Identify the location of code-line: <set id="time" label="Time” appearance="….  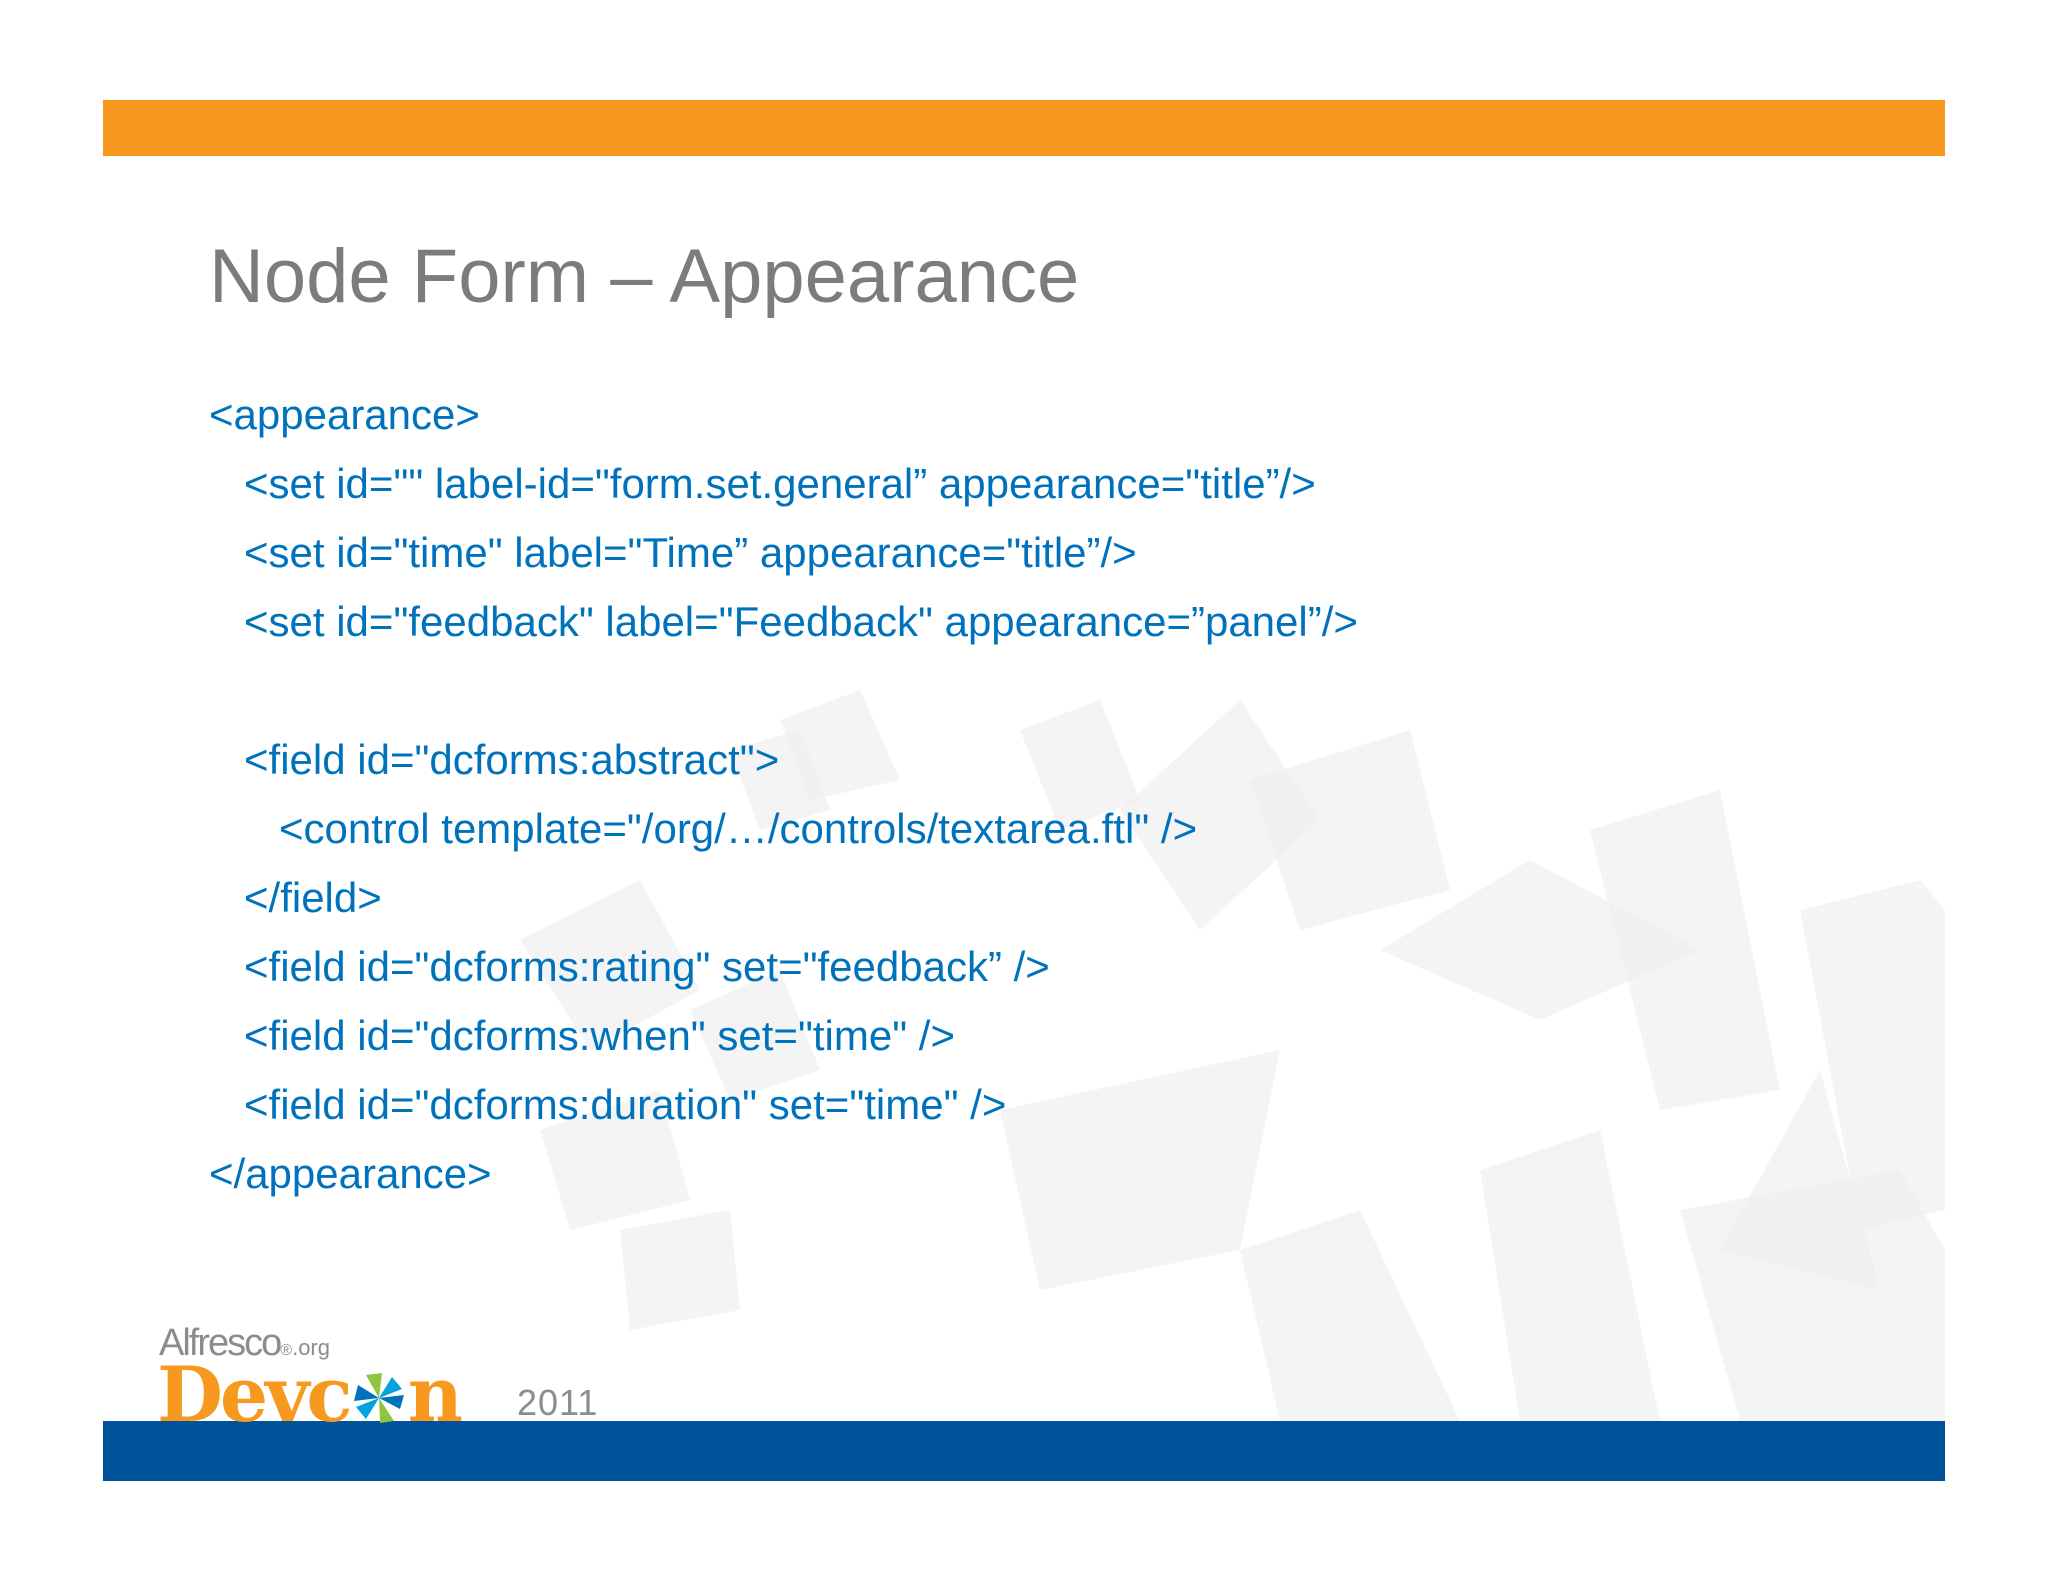
(673, 552).